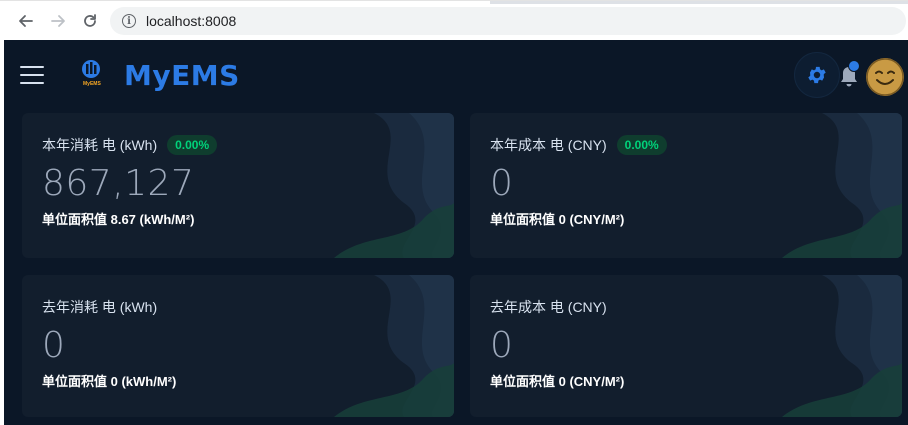 The height and width of the screenshot is (425, 908). Describe the element at coordinates (854, 66) in the screenshot. I see `notification-dot` at that location.